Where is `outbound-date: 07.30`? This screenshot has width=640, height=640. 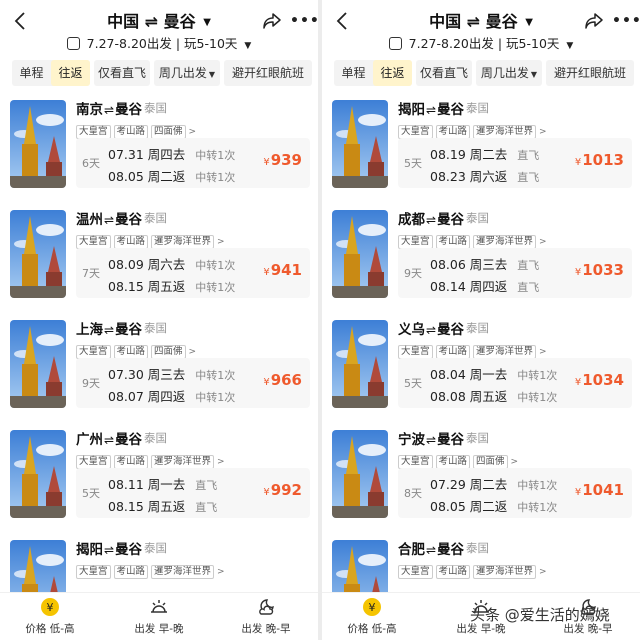
outbound-date: 07.30 is located at coordinates (126, 374).